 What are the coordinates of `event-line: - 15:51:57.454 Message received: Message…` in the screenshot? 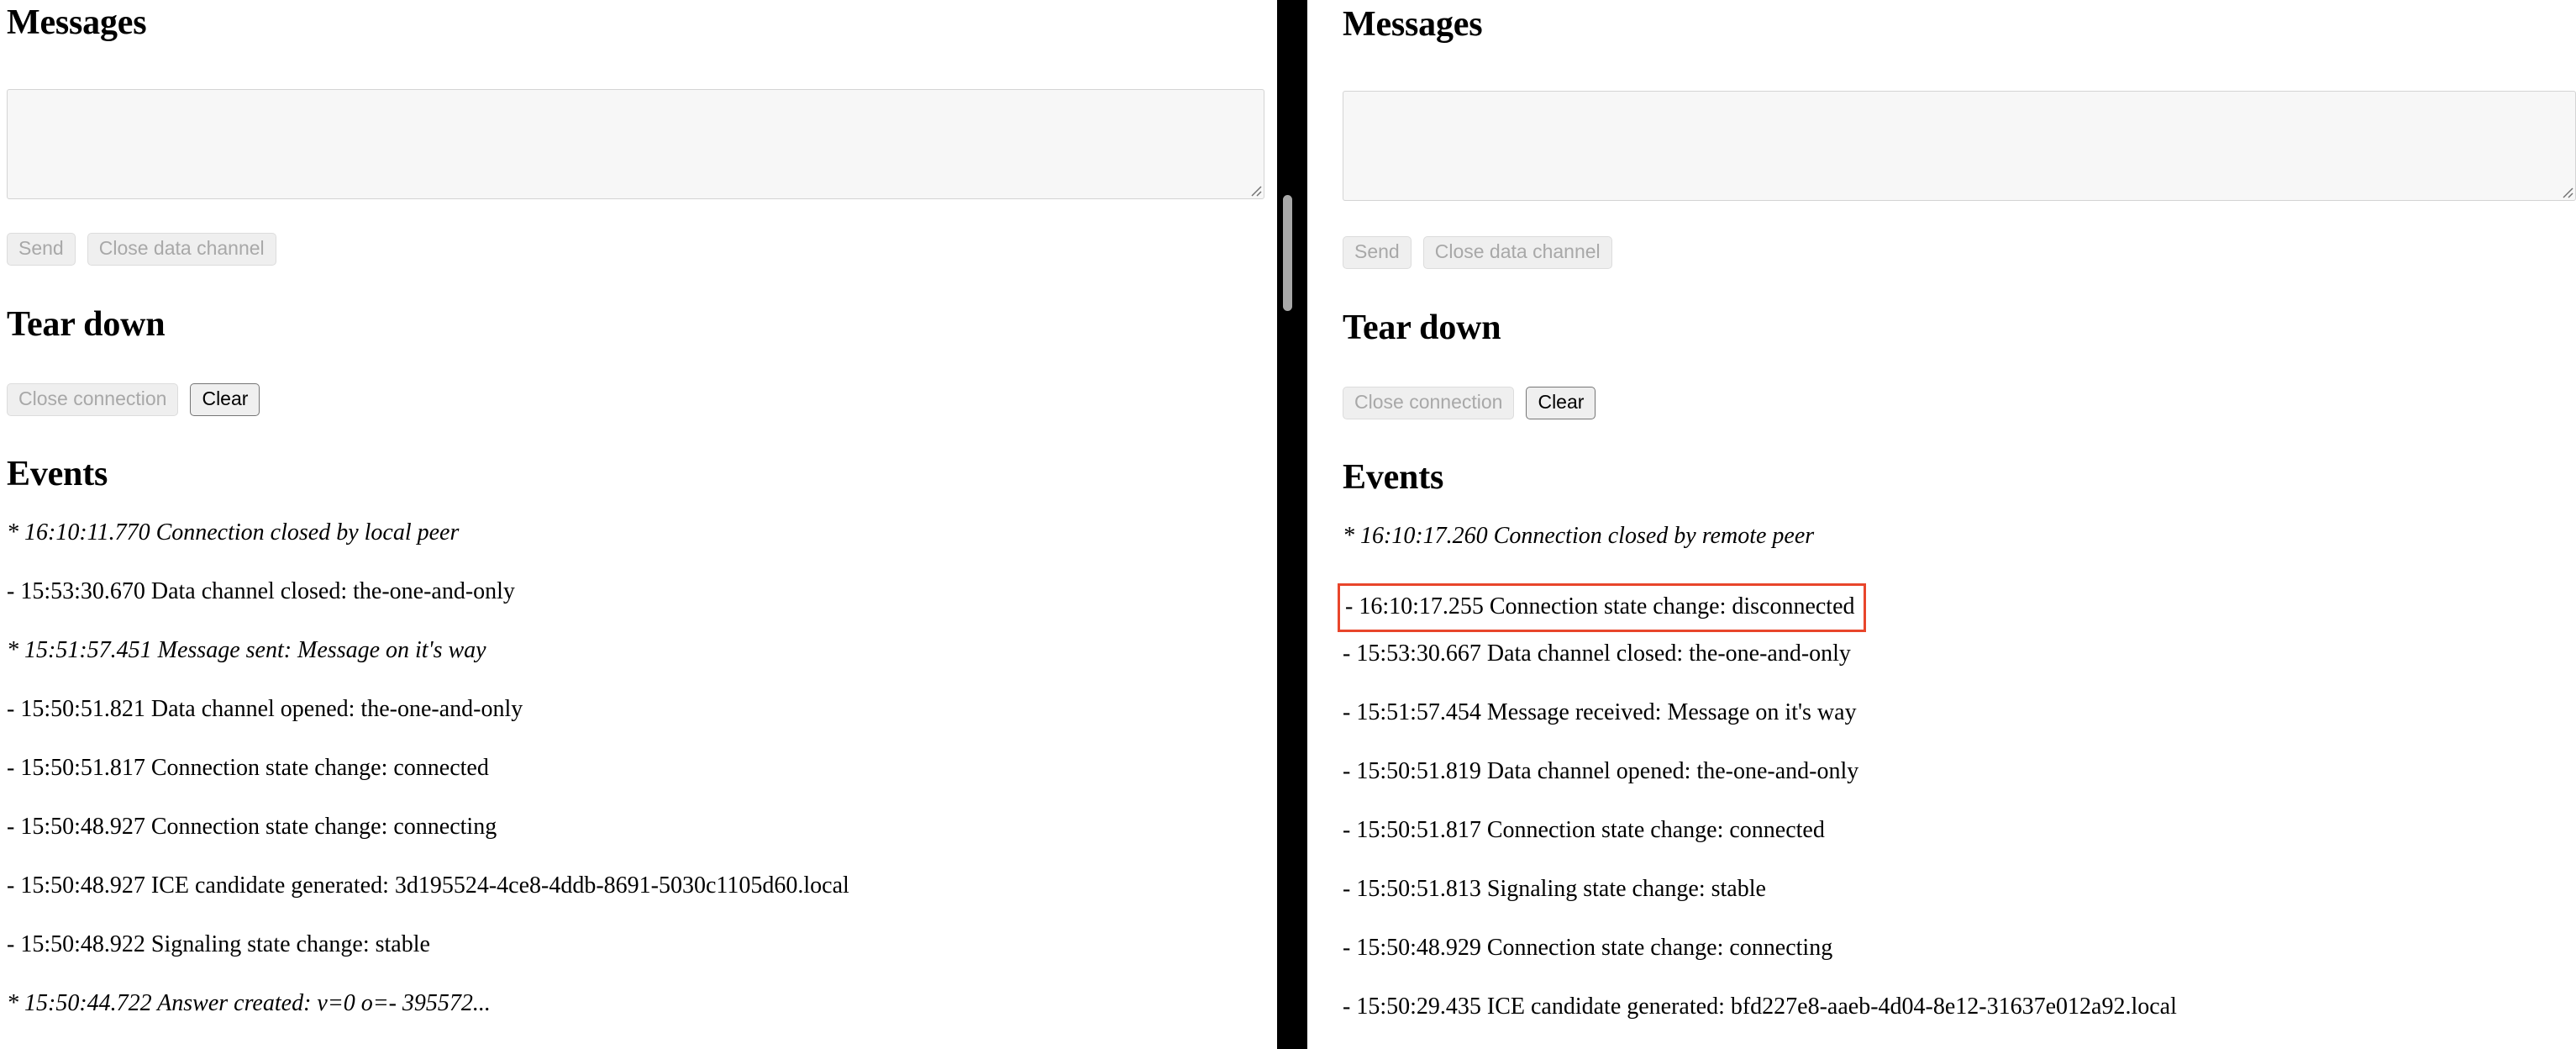 It's located at (1600, 712).